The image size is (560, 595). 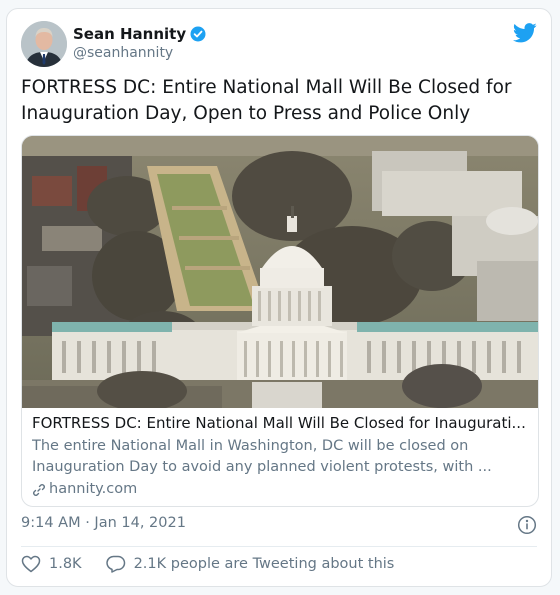 I want to click on conversation-action: 2.1K people are Tweeting about this, so click(x=250, y=564).